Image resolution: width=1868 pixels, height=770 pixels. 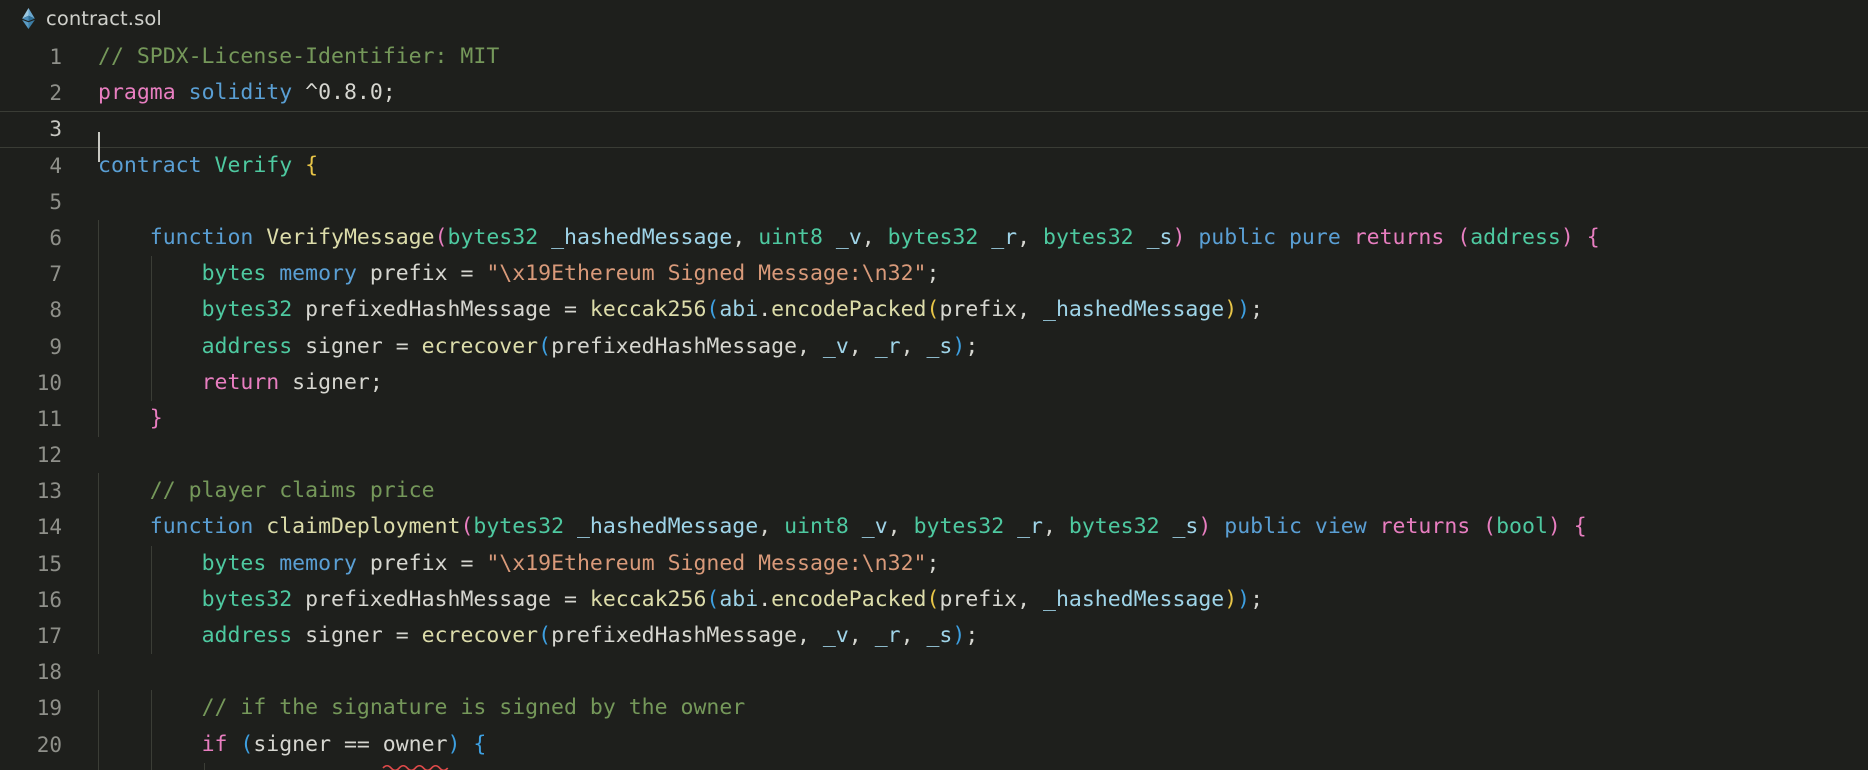 What do you see at coordinates (240, 93) in the screenshot?
I see `token-solidity: solidity` at bounding box center [240, 93].